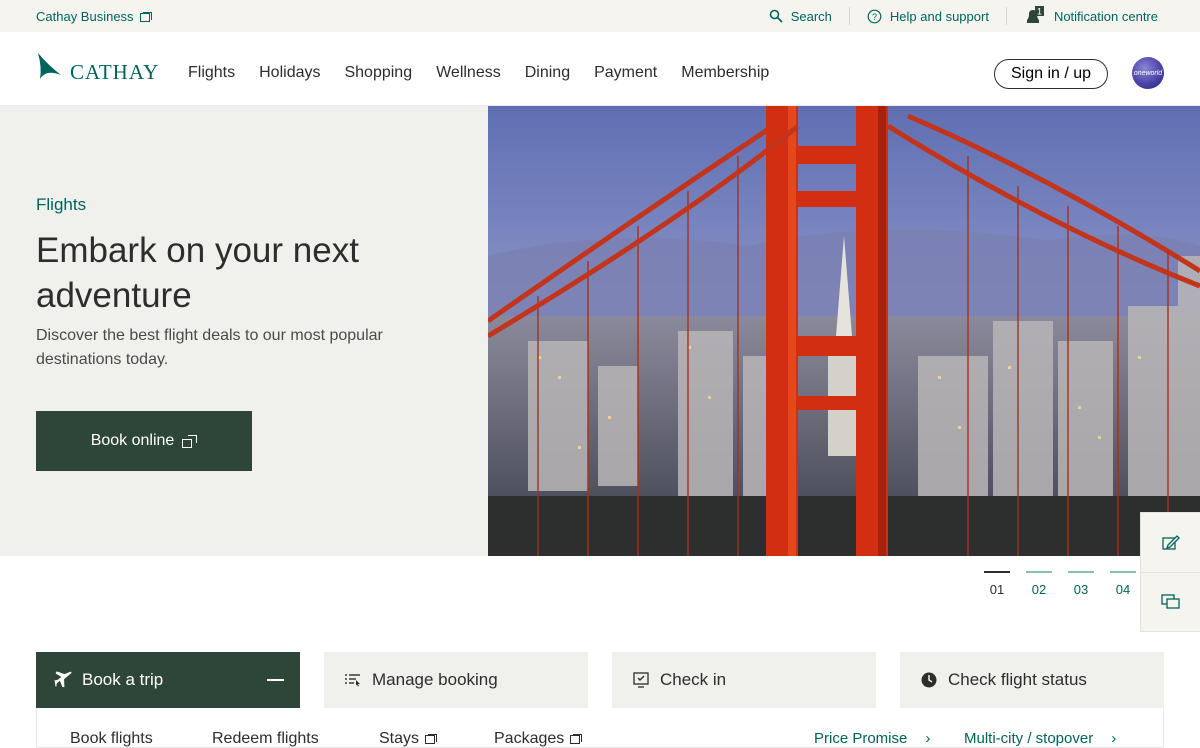 Image resolution: width=1200 pixels, height=748 pixels. Describe the element at coordinates (111, 739) in the screenshot. I see `subnav-book-flights: Book flights` at that location.